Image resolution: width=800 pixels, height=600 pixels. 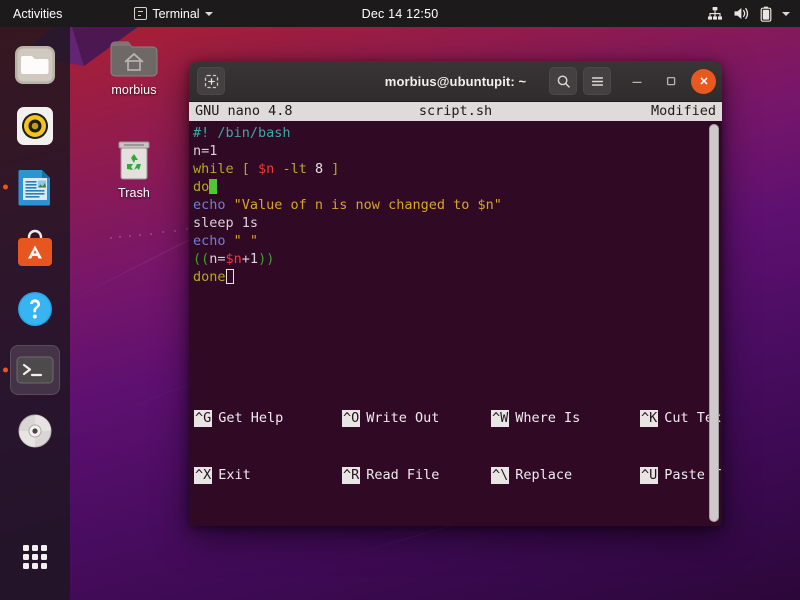 What do you see at coordinates (715, 13) in the screenshot?
I see `network-wired-icon` at bounding box center [715, 13].